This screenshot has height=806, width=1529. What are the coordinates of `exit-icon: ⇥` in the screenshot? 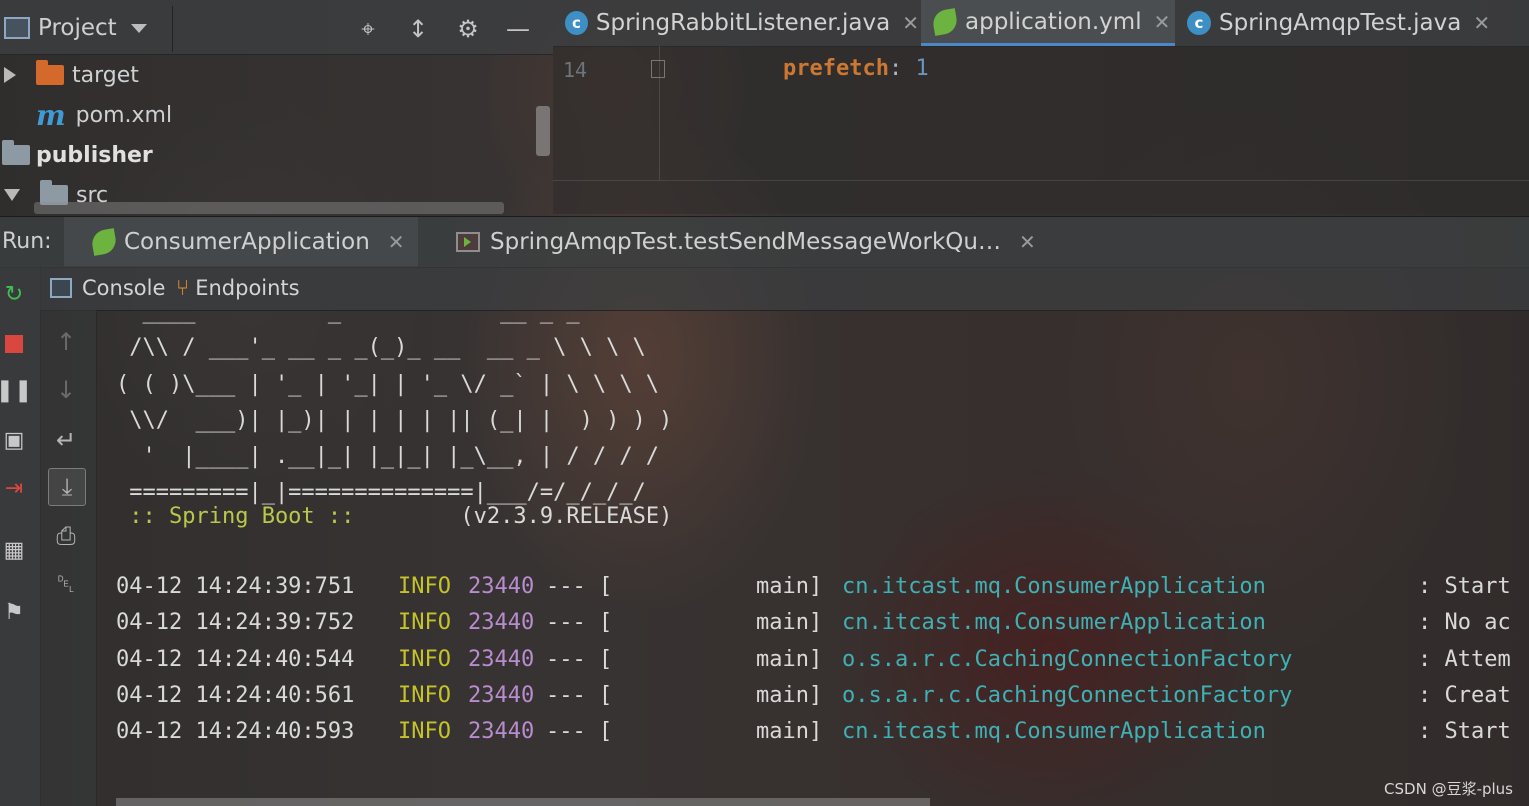 It's located at (14, 488).